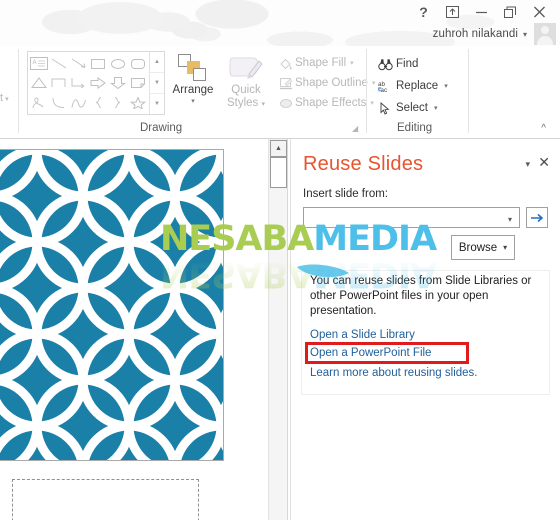 The height and width of the screenshot is (520, 560). I want to click on elbow-arrow-connector-shape, so click(79, 82).